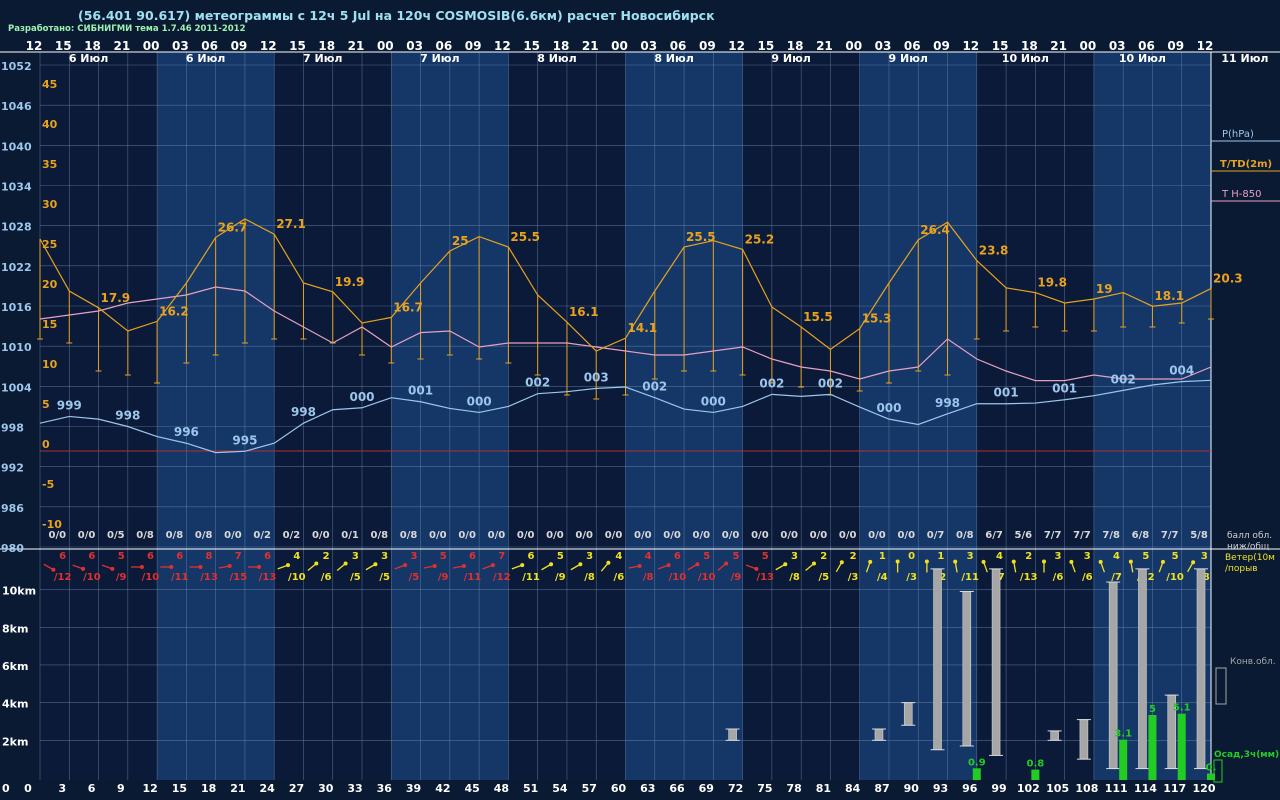  Describe the element at coordinates (589, 788) in the screenshot. I see `lead-hour-19: 57` at that location.